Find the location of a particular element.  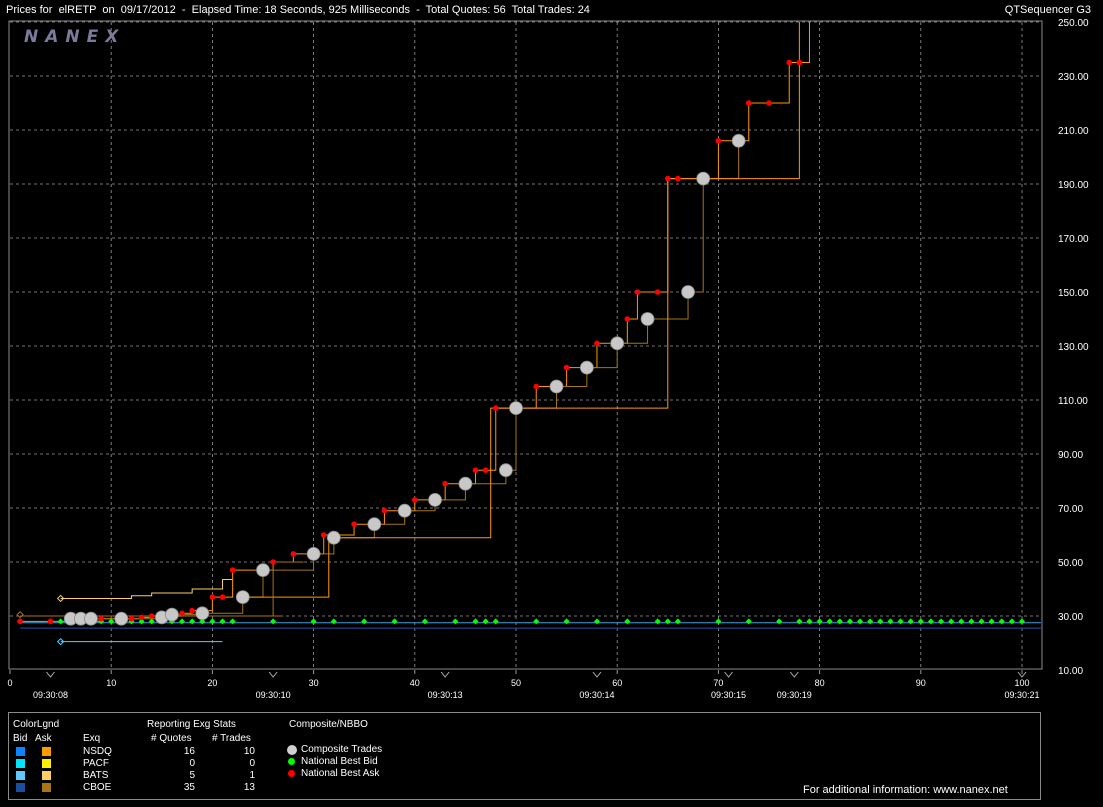

x-tick-label: 50 is located at coordinates (516, 683).